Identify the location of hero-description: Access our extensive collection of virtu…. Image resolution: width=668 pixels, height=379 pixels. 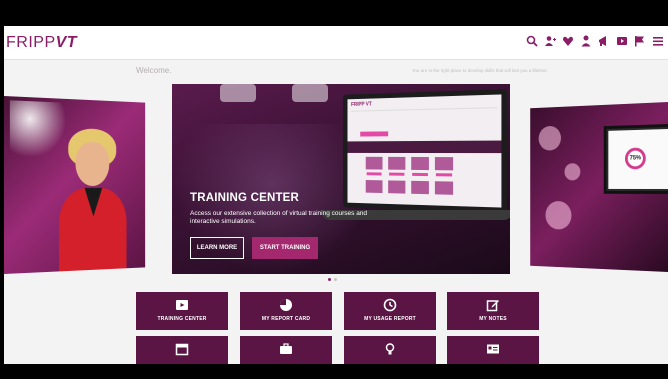
(285, 218).